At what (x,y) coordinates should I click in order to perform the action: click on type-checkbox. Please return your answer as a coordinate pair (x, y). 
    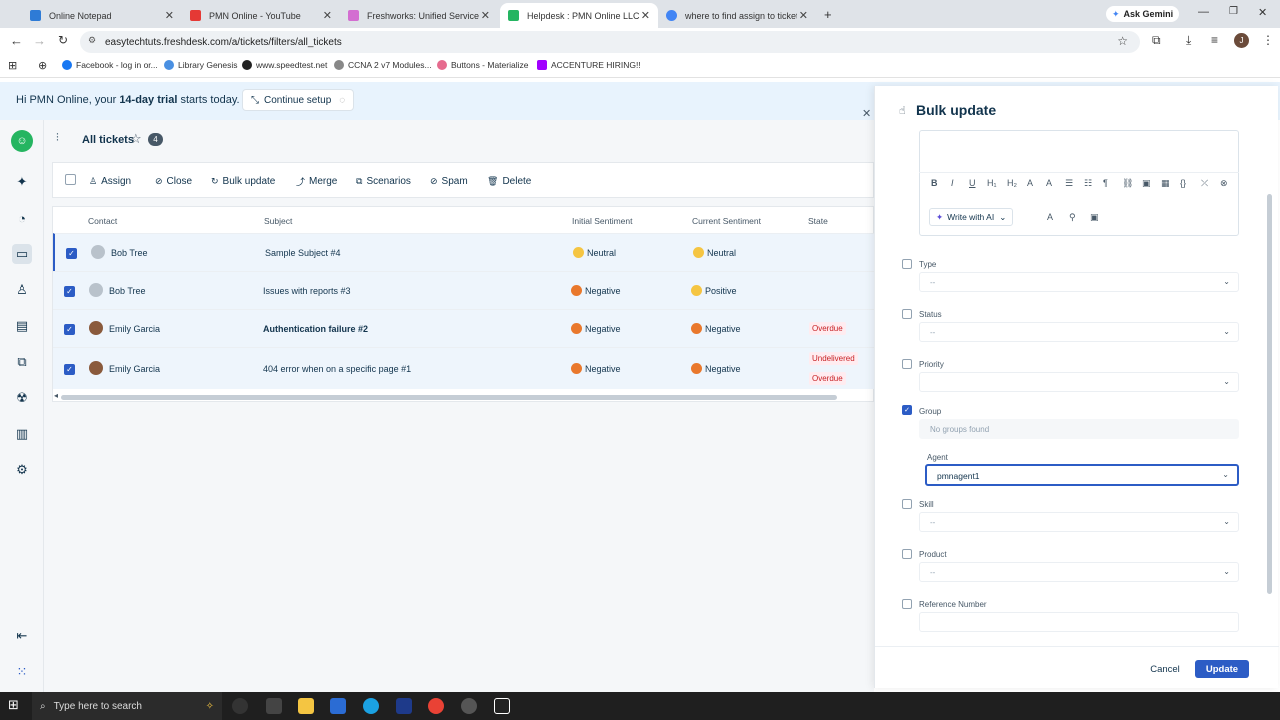
    Looking at the image, I should click on (907, 264).